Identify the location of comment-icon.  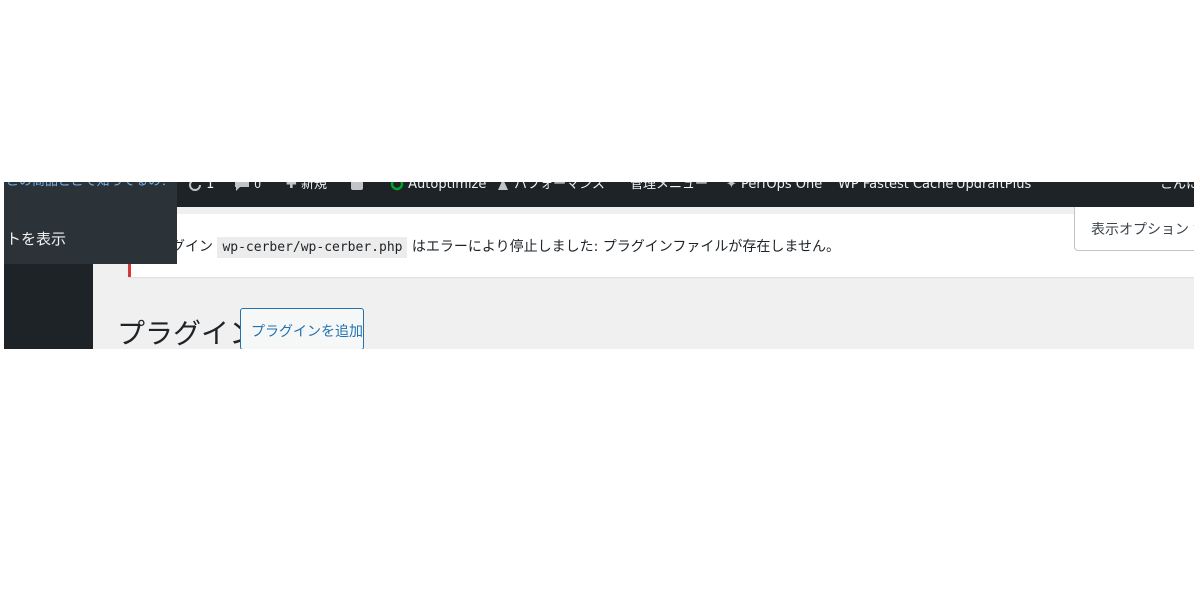
(242, 186).